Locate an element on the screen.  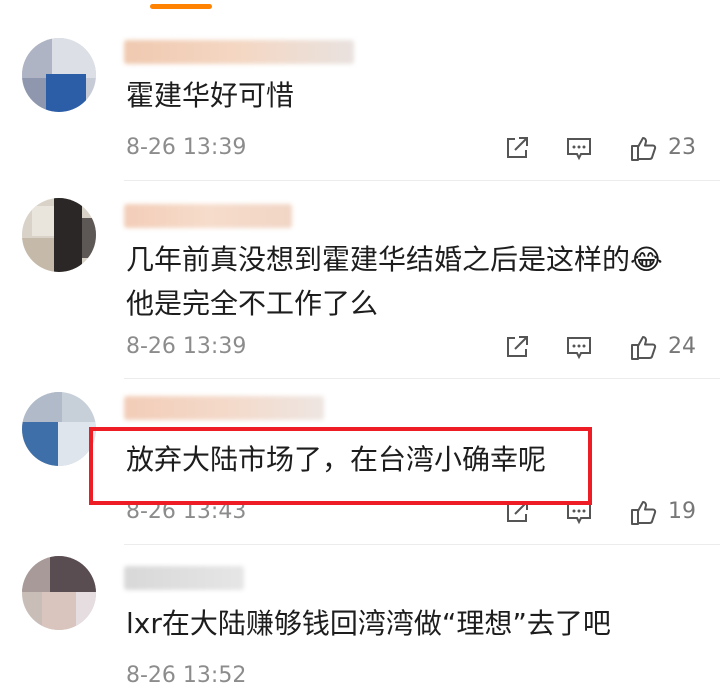
like-count: 23 is located at coordinates (682, 147).